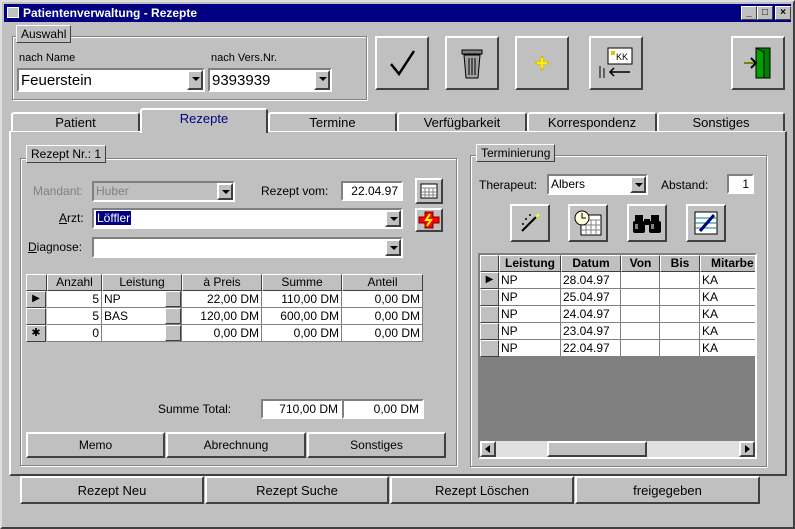  I want to click on tab-termine: Termine, so click(332, 122).